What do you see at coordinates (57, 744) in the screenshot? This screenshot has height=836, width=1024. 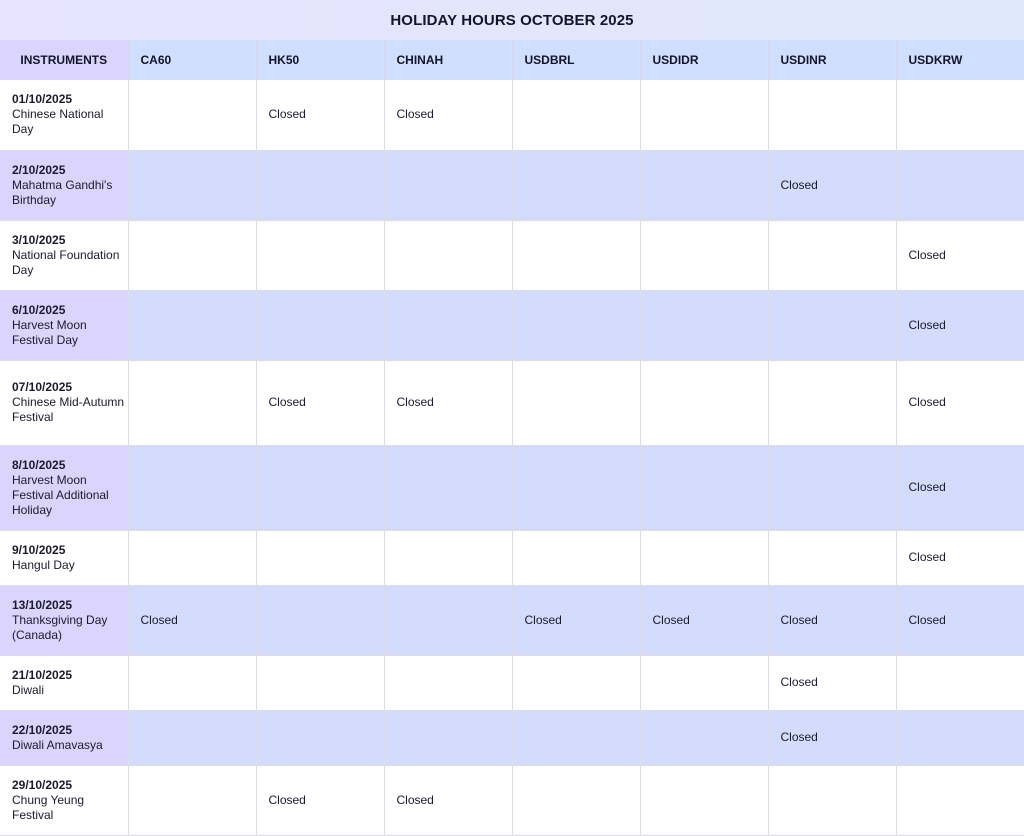 I see `holiday-name: Diwali Amavasya` at bounding box center [57, 744].